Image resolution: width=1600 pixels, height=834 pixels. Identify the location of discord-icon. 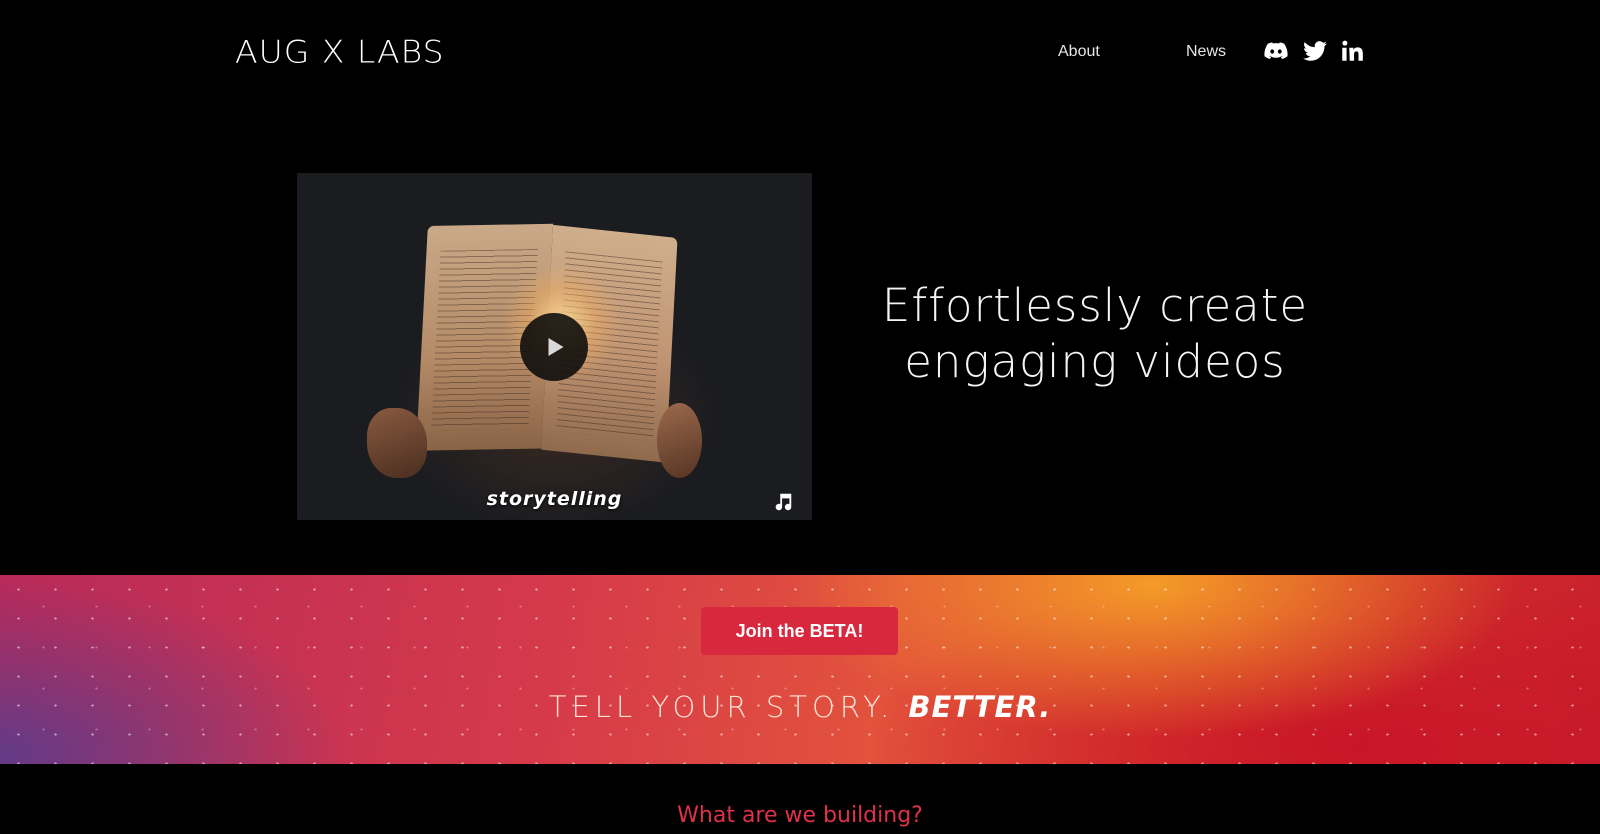
(1276, 51).